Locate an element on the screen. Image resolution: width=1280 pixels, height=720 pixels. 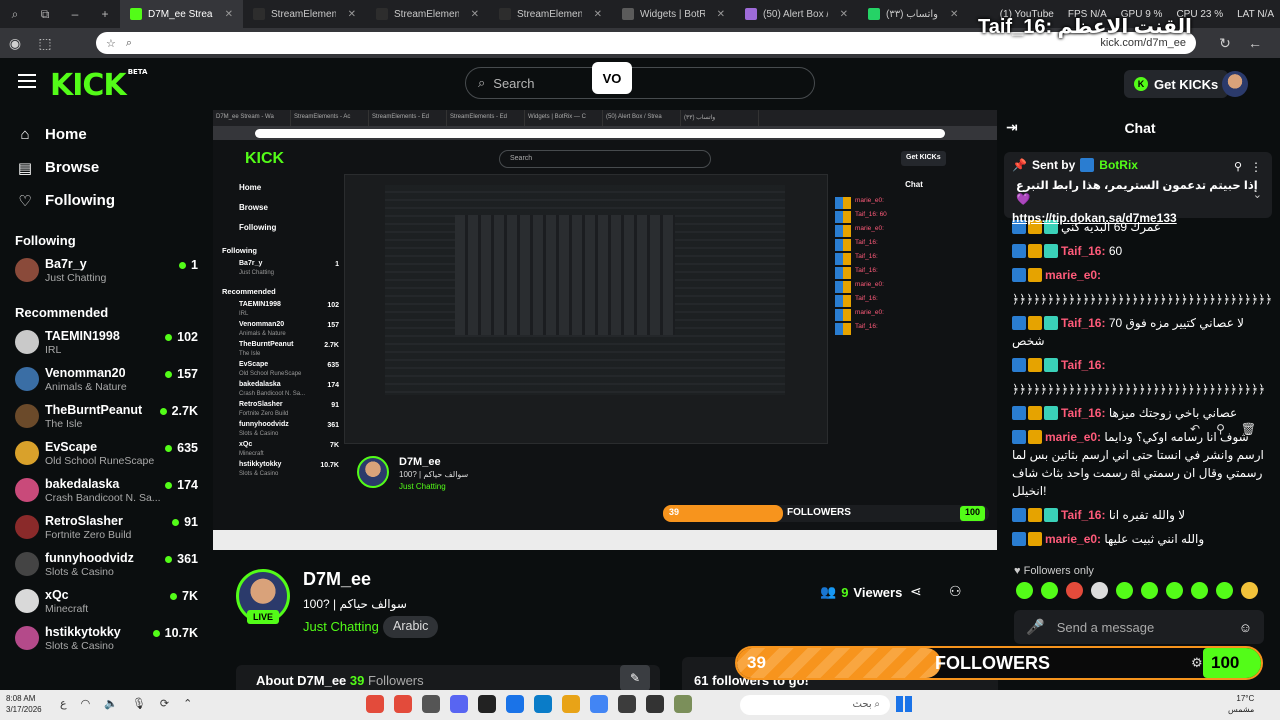
chevron-up-icon: ⌃ is located at coordinates (187, 703).